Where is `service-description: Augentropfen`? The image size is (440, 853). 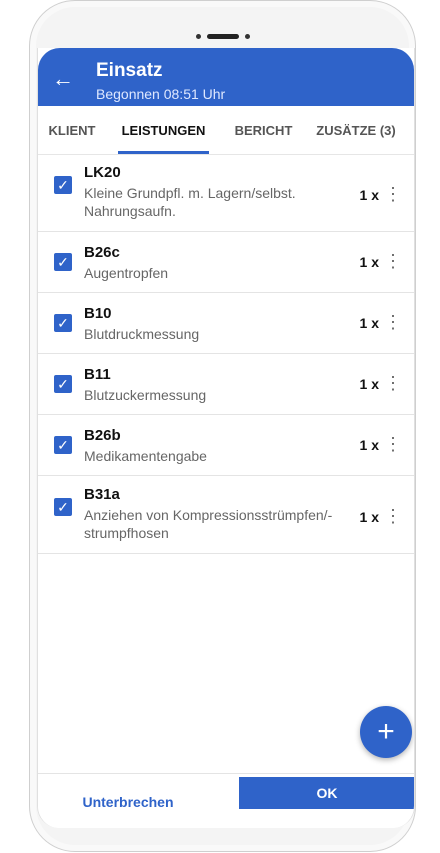
service-description: Augentropfen is located at coordinates (126, 273).